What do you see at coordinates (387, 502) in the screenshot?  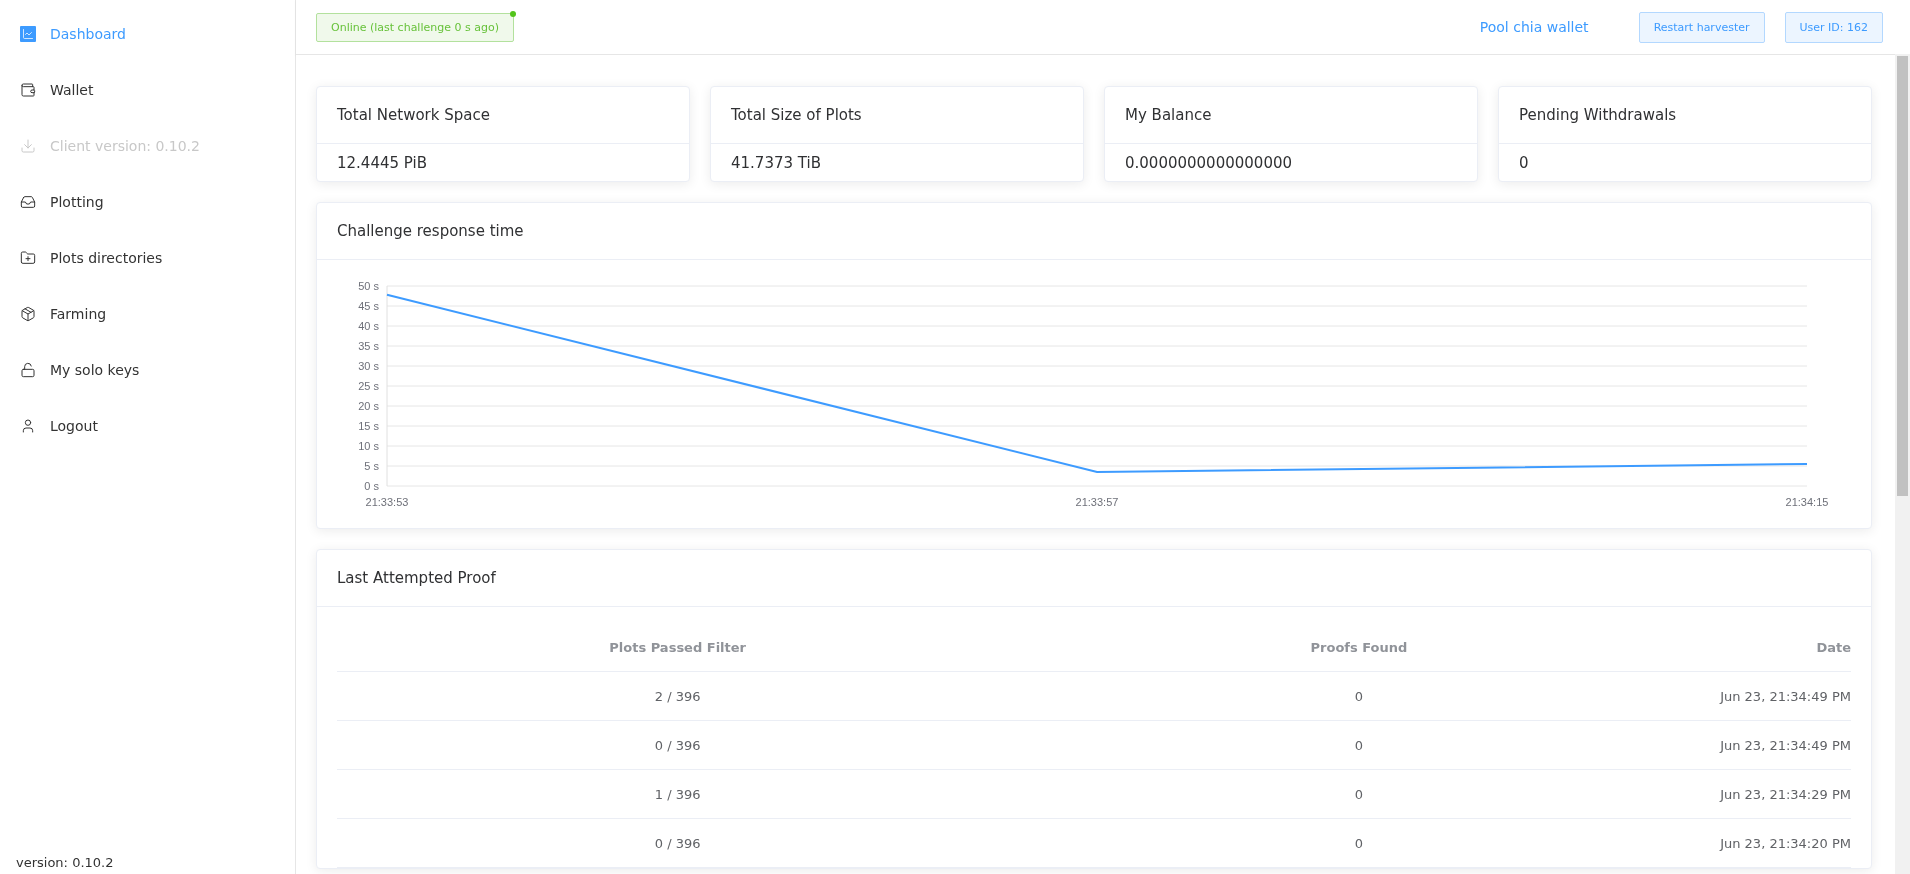 I see `x-axis-label: 21:33:53` at bounding box center [387, 502].